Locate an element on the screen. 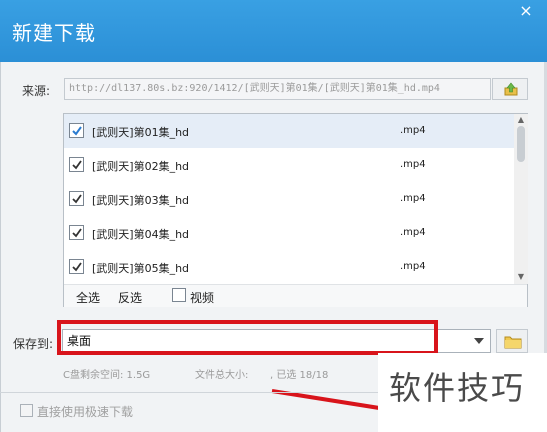  watermark: 软件技巧 is located at coordinates (457, 388).